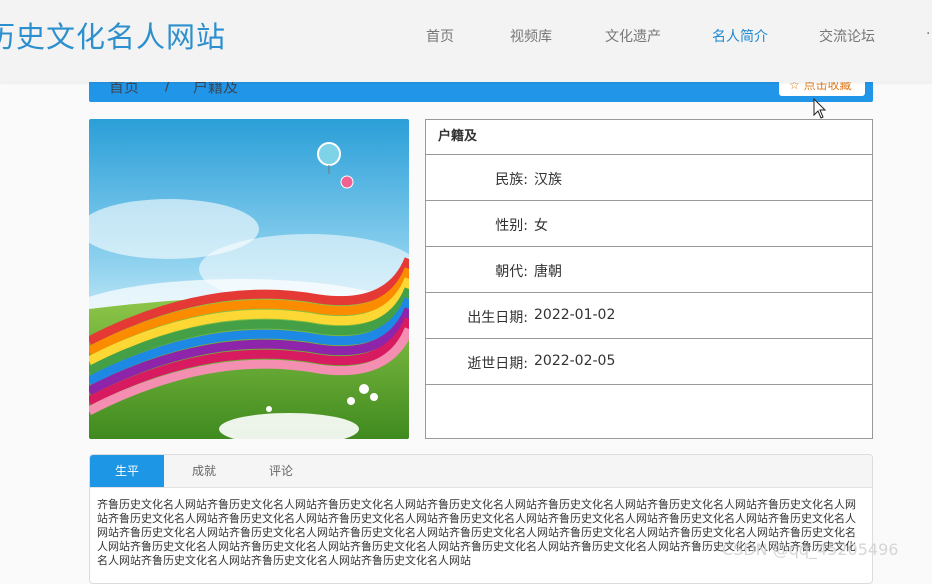 This screenshot has width=932, height=584. Describe the element at coordinates (928, 34) in the screenshot. I see `nav-item-more-icon: ·` at that location.